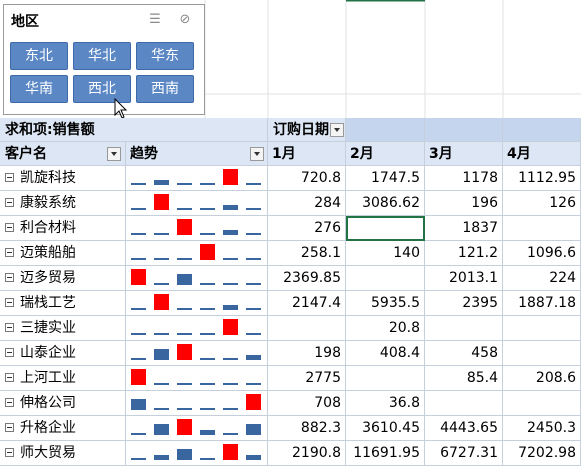 The width and height of the screenshot is (581, 466). Describe the element at coordinates (542, 378) in the screenshot. I see `value-cell: 208.6` at that location.